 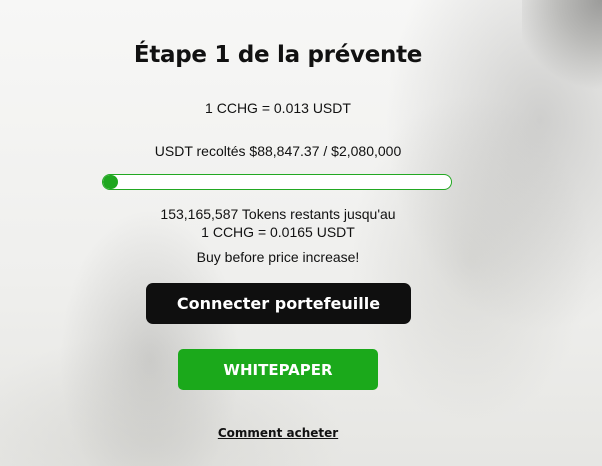 I want to click on tokens-remaining: 153,165,587 Tokens restants jusqu'au, so click(x=278, y=214).